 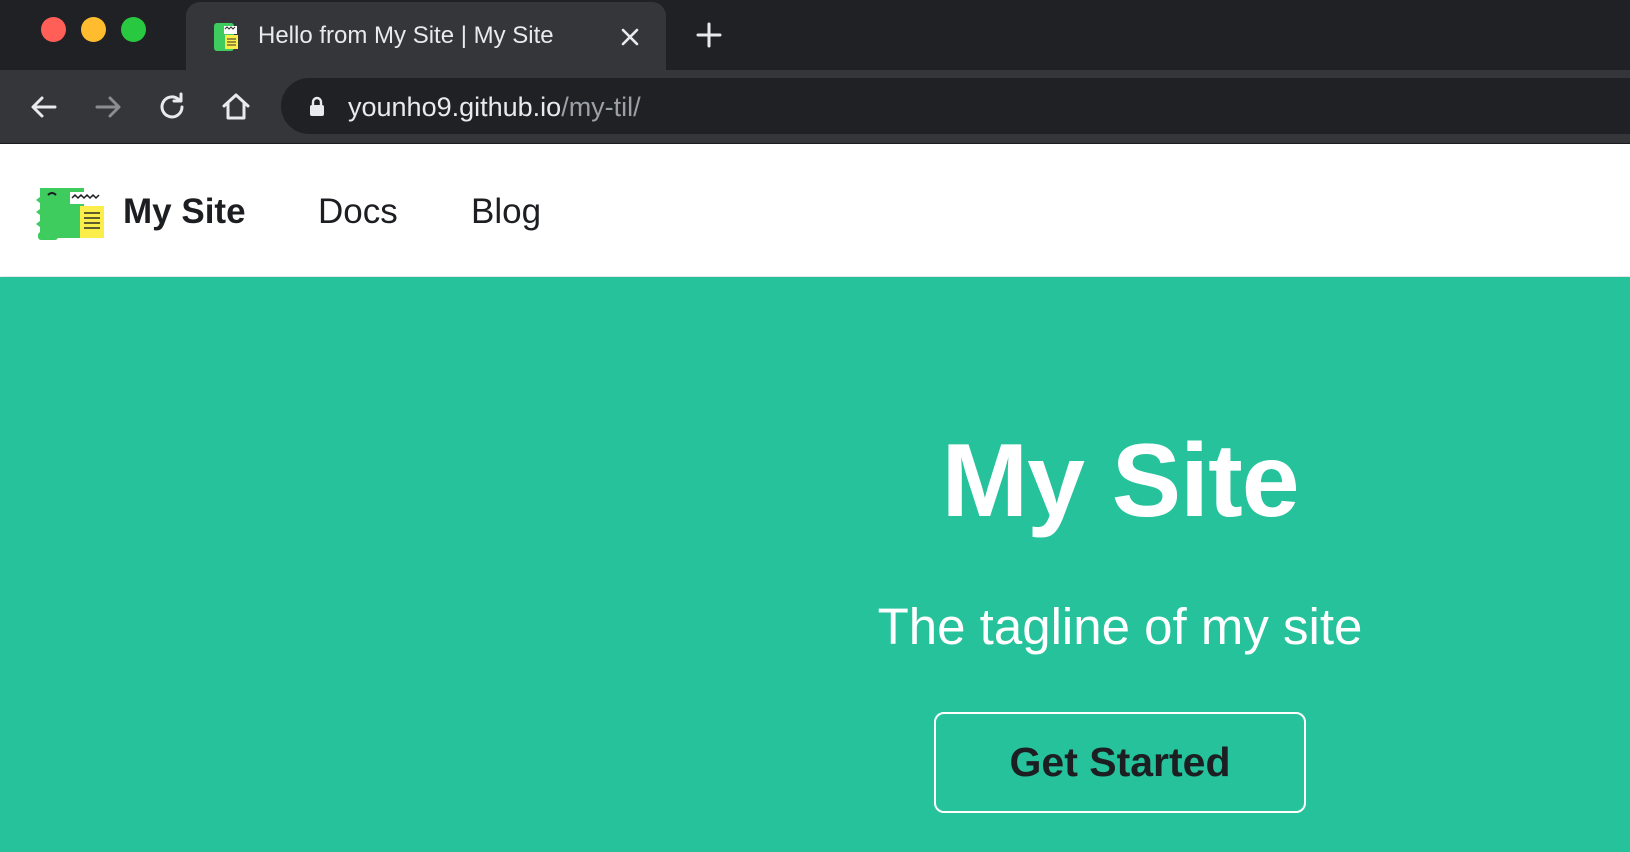 I want to click on get-started-button: Get Started, so click(x=1120, y=762).